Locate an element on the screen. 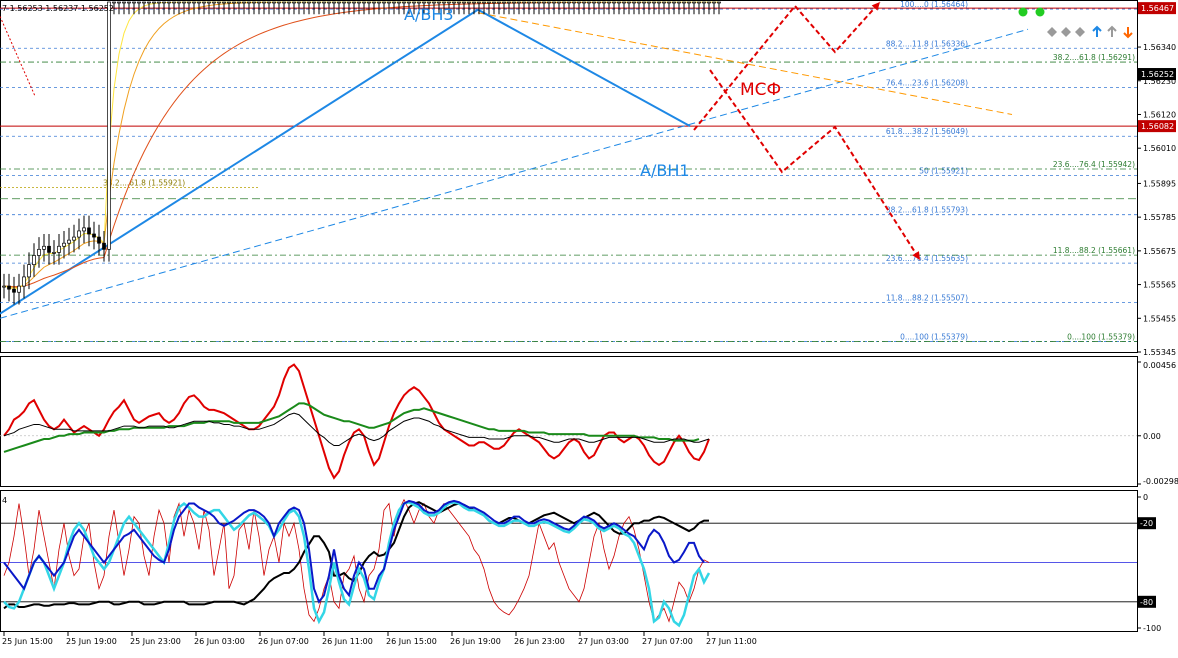  fib-level-label: 11.8....88.2 (1.55507) is located at coordinates (927, 297).